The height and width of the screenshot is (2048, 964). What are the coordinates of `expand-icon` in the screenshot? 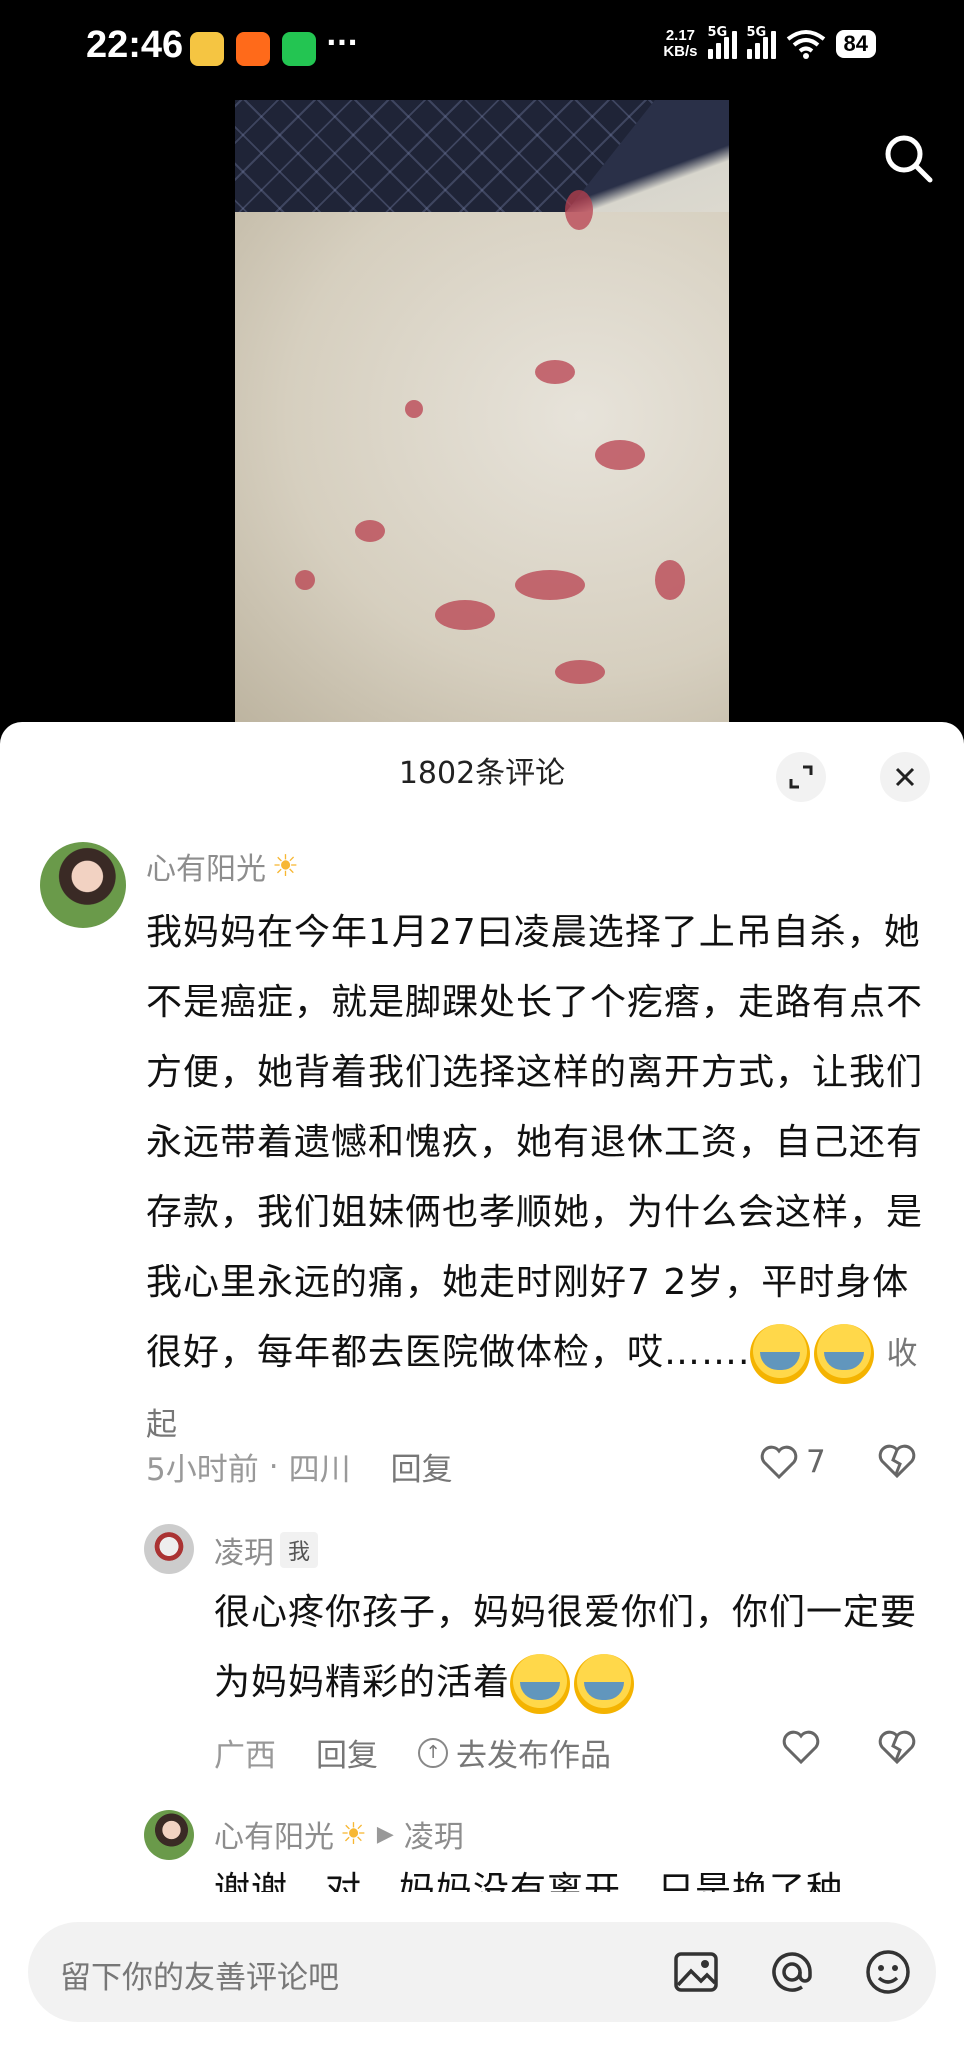 It's located at (801, 777).